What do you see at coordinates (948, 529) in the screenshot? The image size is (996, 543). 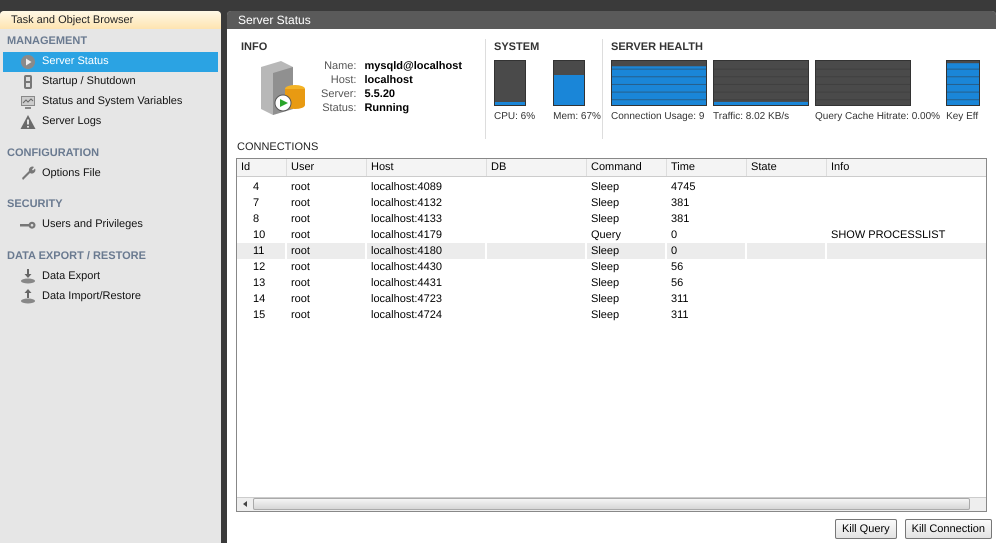 I see `action-button: Kill Connection` at bounding box center [948, 529].